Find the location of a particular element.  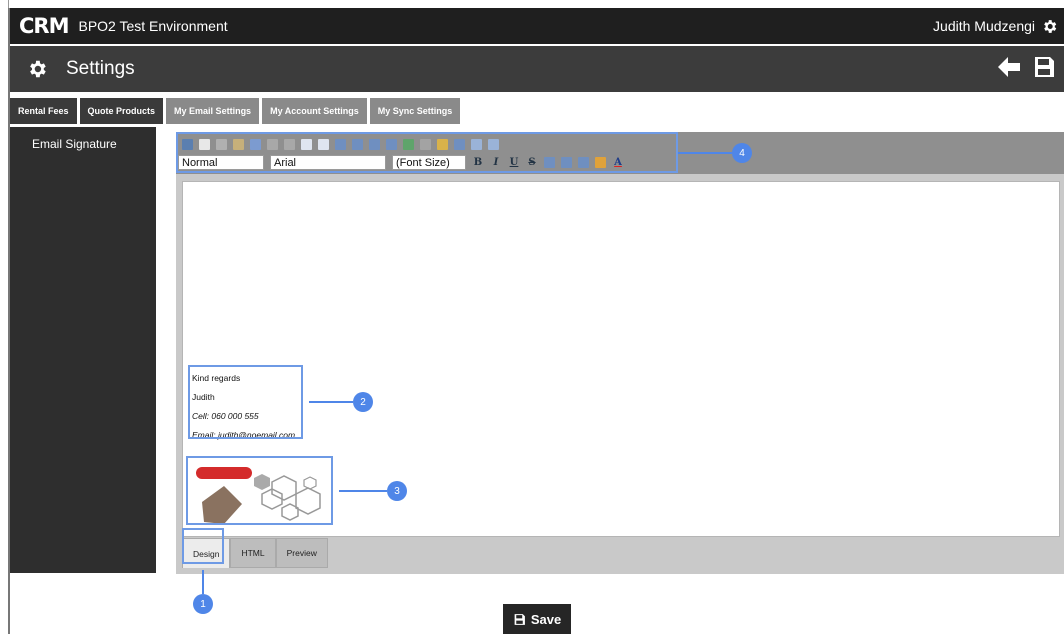

sidebar: Email Signature is located at coordinates (83, 350).